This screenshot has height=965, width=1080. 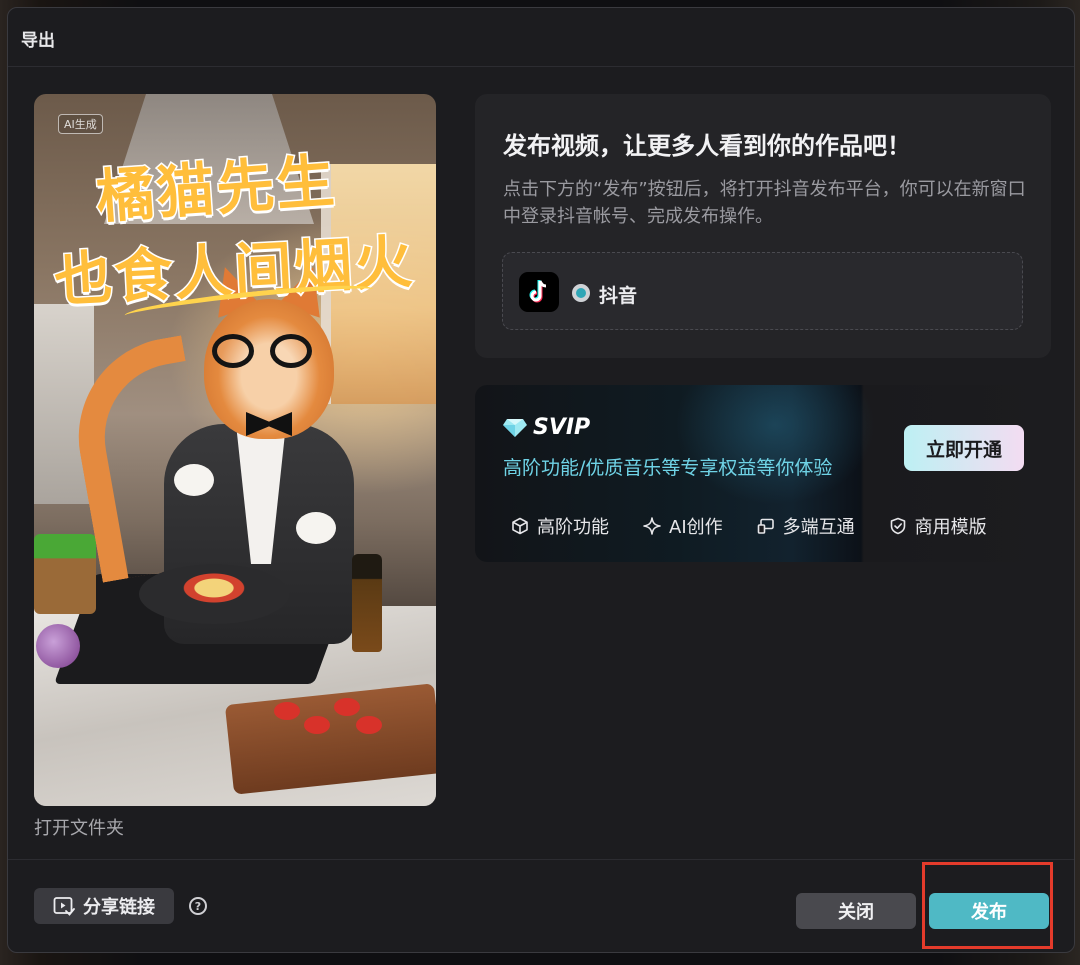 I want to click on feature-item: AI创作, so click(x=683, y=526).